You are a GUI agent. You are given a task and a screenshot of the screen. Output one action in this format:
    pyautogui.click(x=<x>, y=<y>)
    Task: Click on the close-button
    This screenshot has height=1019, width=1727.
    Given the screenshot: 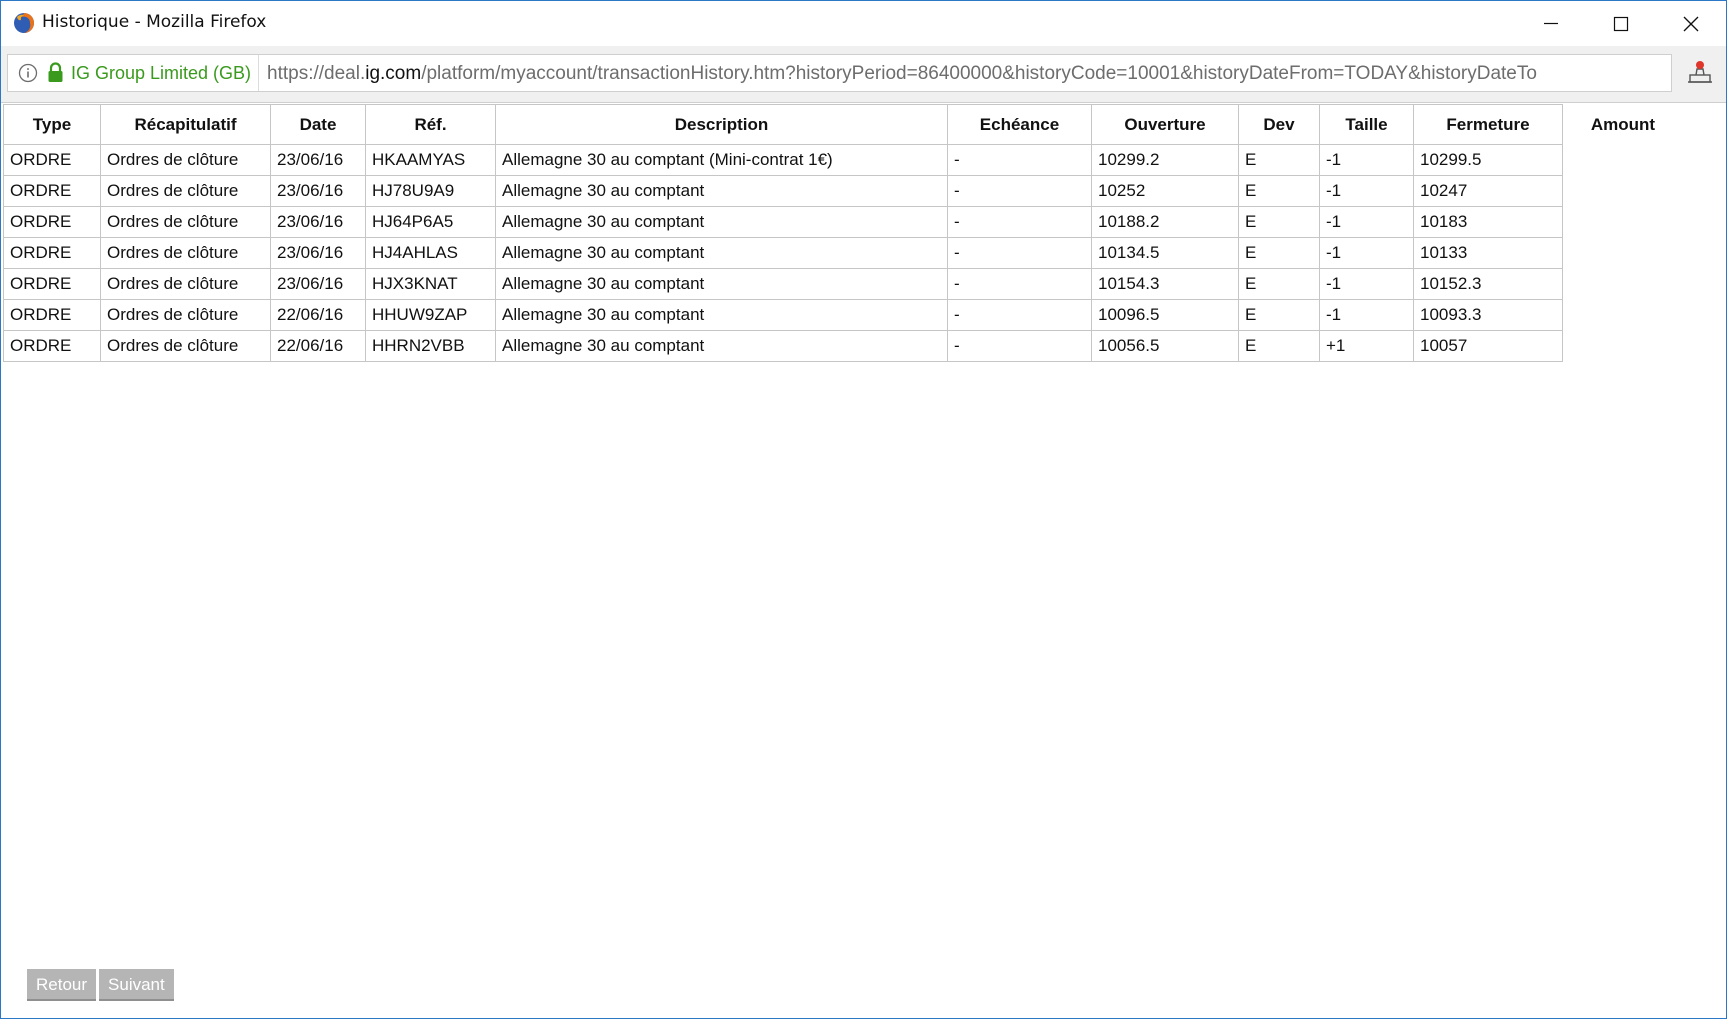 What is the action you would take?
    pyautogui.click(x=1691, y=23)
    